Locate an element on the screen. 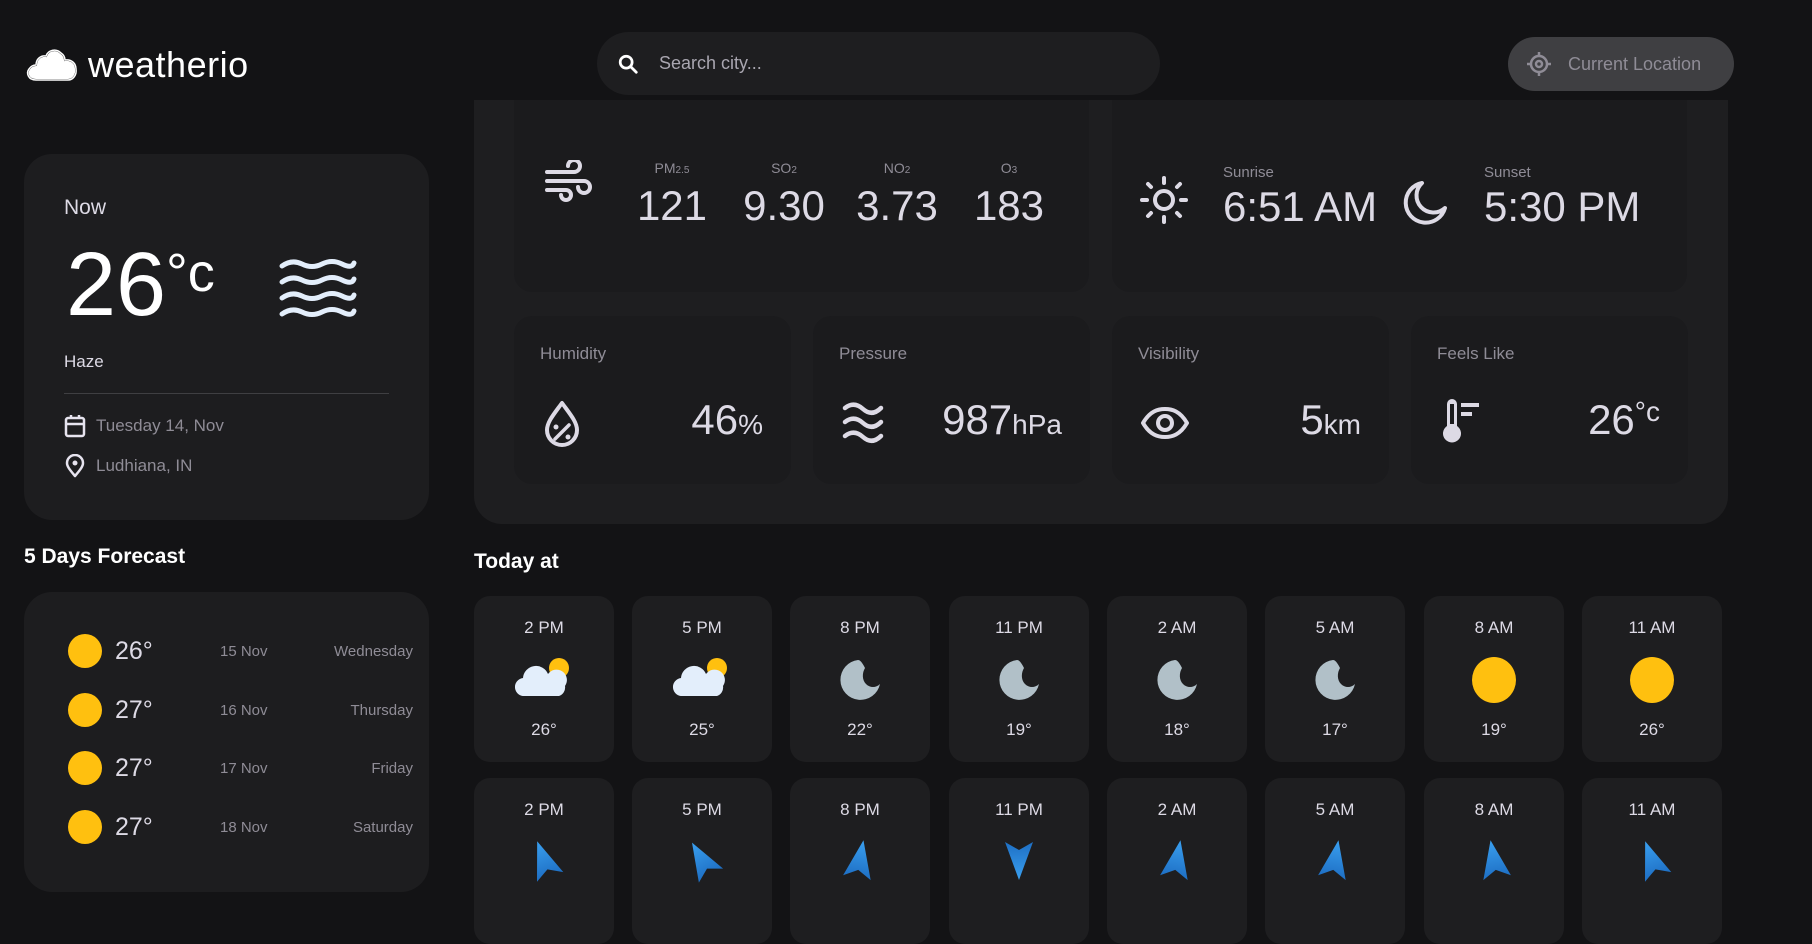  hourly-card: 5 AM 17° is located at coordinates (1335, 679).